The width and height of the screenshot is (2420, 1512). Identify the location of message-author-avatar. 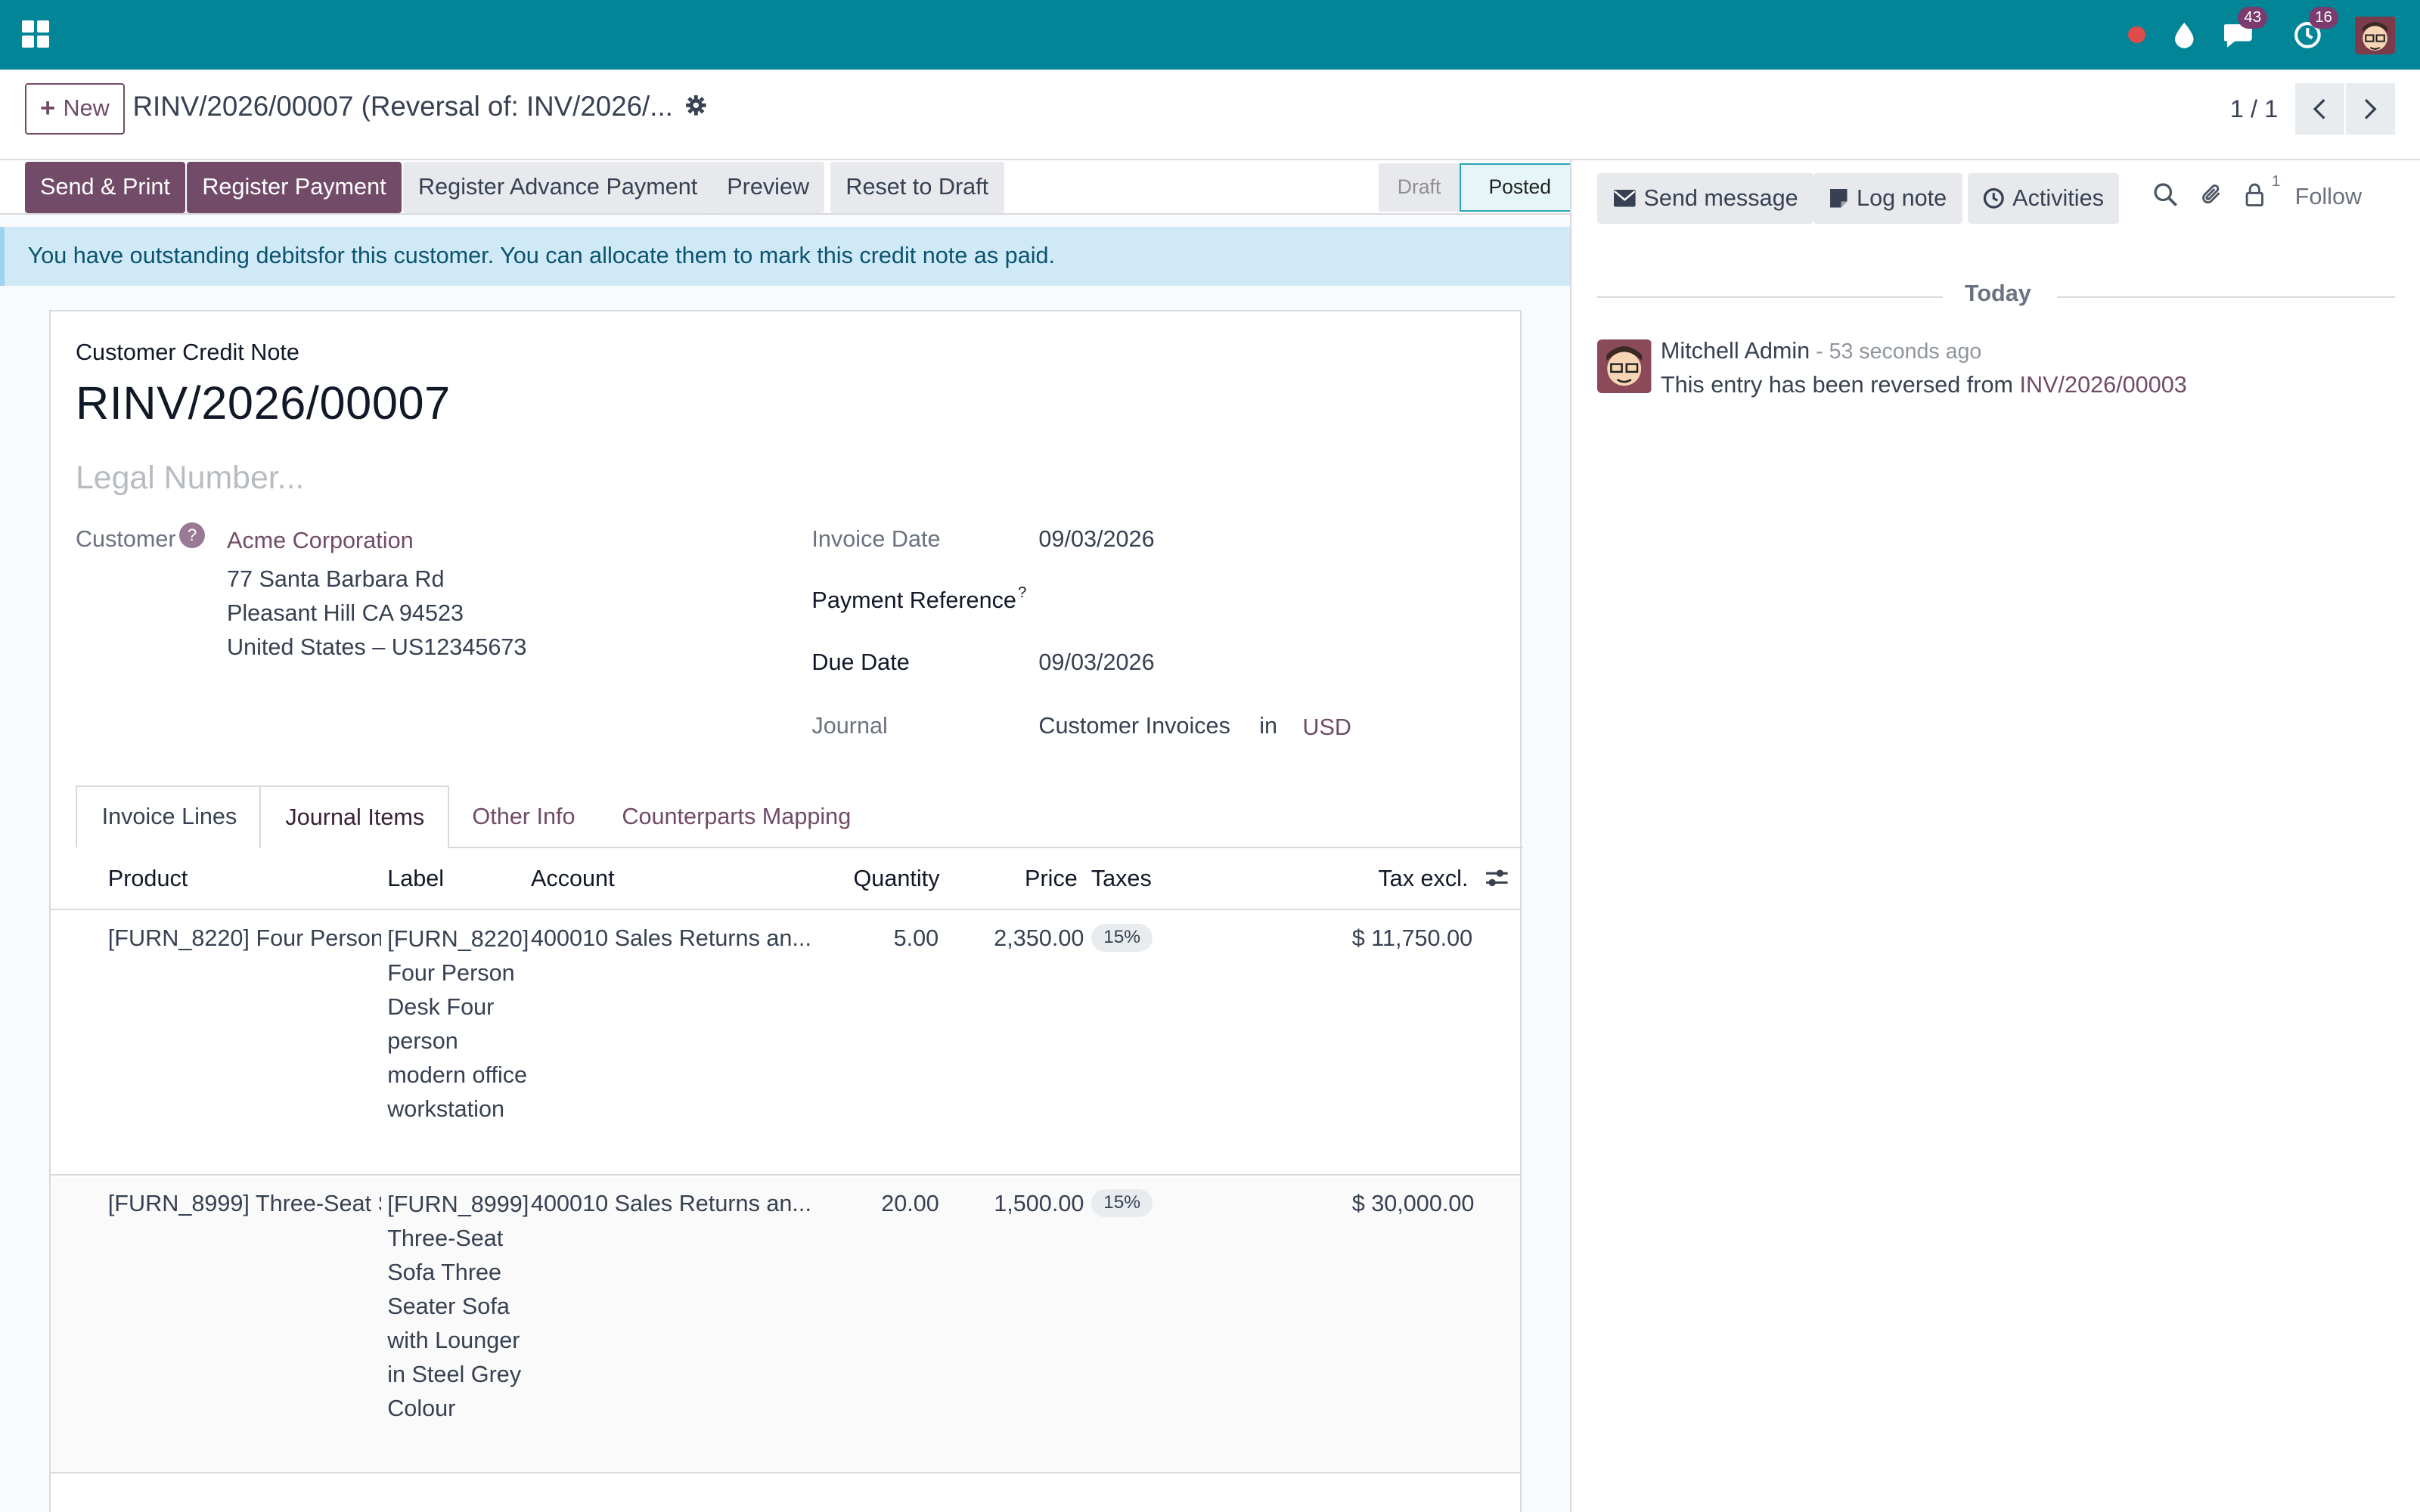
(1624, 366).